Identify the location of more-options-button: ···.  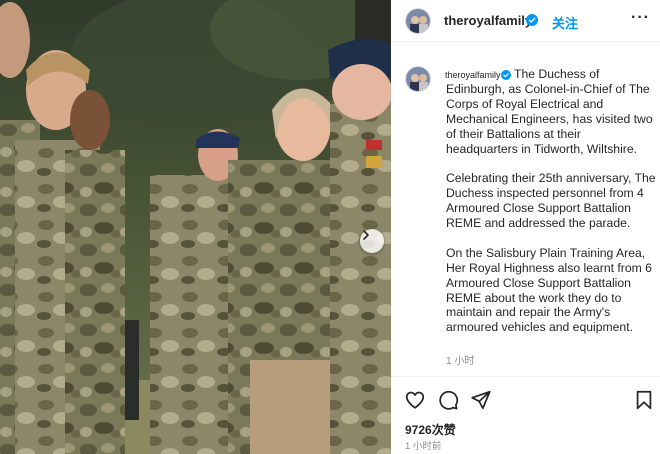
(640, 18).